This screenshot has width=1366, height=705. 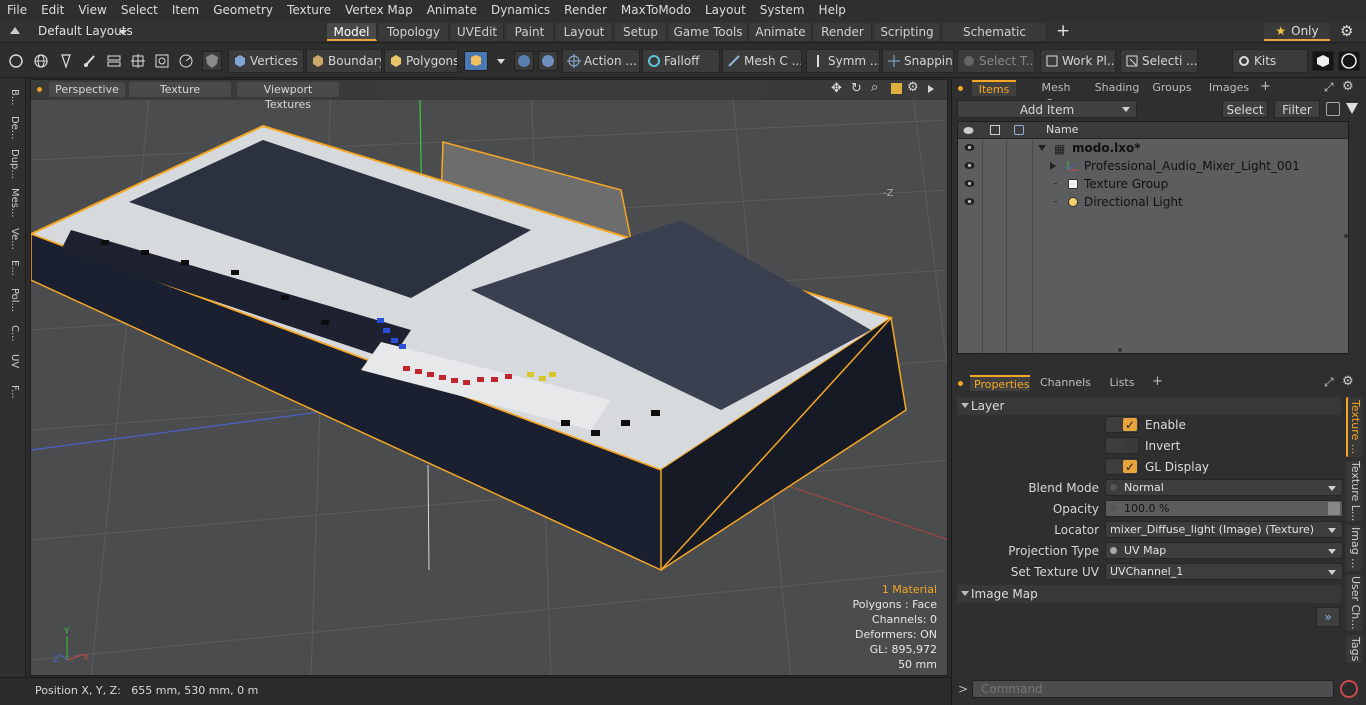 I want to click on falloff-button: Falloff, so click(x=681, y=61).